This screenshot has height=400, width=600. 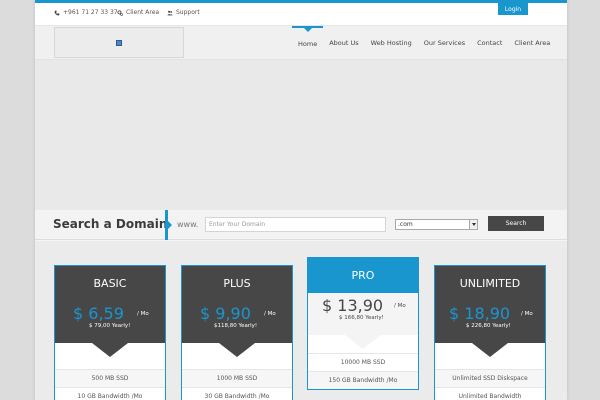 I want to click on client-area-link: Client Area, so click(x=138, y=12).